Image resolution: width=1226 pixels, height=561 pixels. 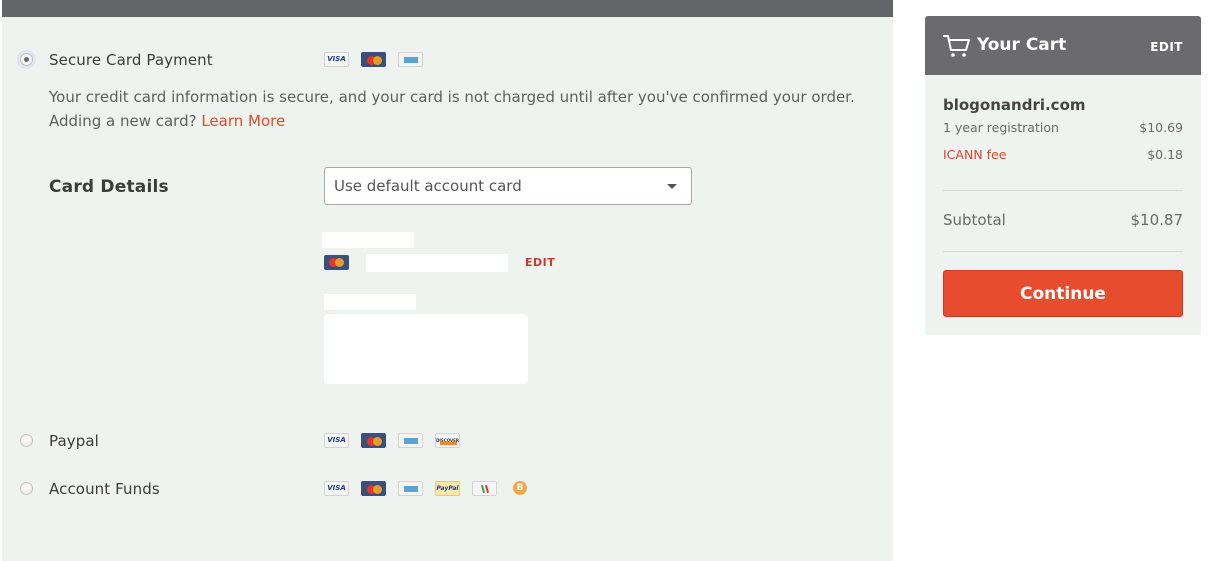 I want to click on icann-fee-link: ICANN fee, so click(x=974, y=154).